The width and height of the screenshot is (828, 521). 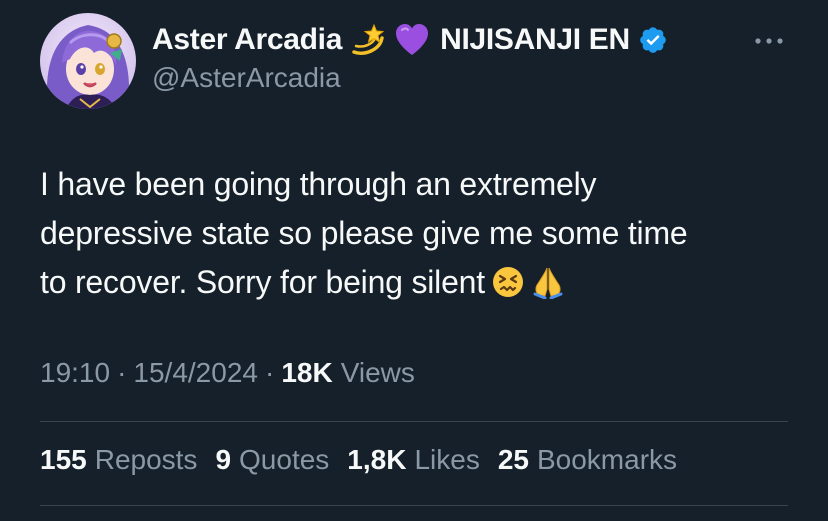 I want to click on more-dots-icon, so click(x=769, y=41).